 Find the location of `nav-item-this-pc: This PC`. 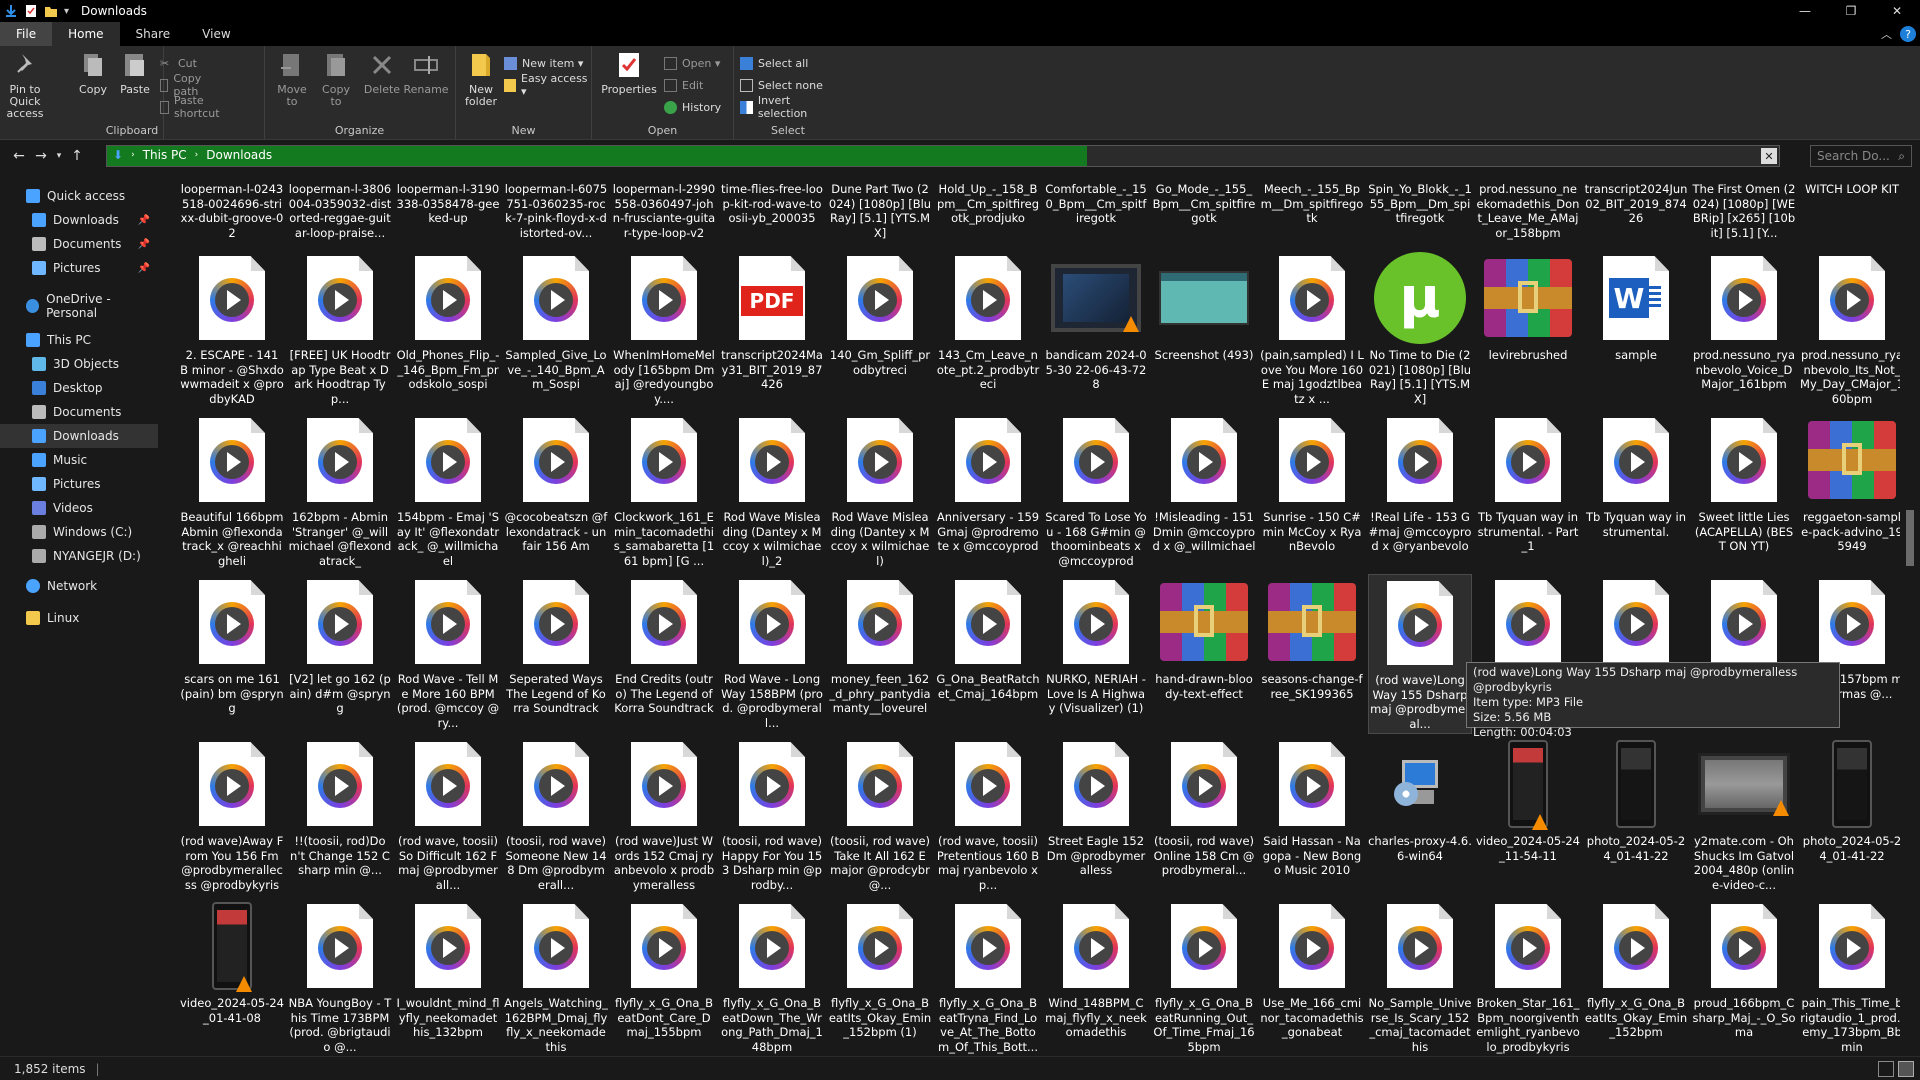

nav-item-this-pc: This PC is located at coordinates (79, 340).